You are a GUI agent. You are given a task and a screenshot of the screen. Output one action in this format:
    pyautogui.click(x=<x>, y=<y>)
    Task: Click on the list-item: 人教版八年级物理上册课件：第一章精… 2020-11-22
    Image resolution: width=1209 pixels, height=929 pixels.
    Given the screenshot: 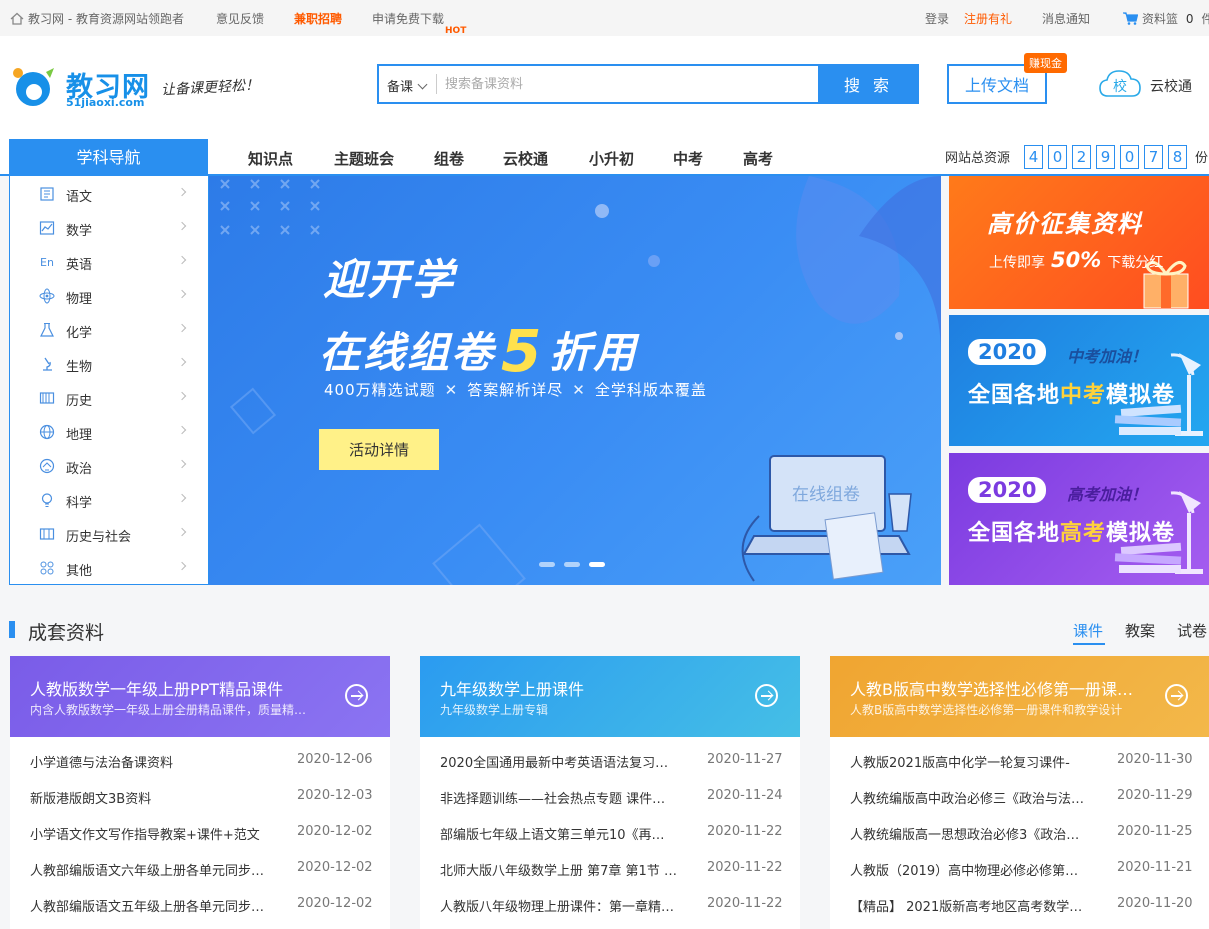 What is the action you would take?
    pyautogui.click(x=610, y=904)
    